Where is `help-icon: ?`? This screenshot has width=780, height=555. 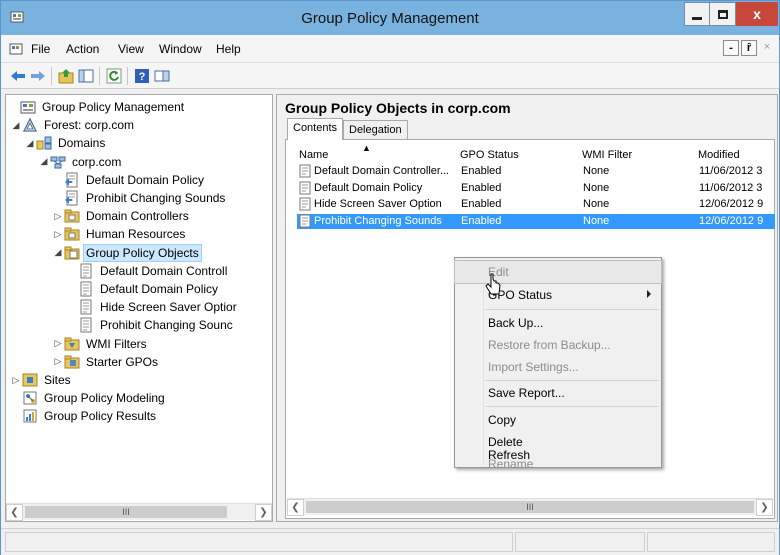 help-icon: ? is located at coordinates (142, 76).